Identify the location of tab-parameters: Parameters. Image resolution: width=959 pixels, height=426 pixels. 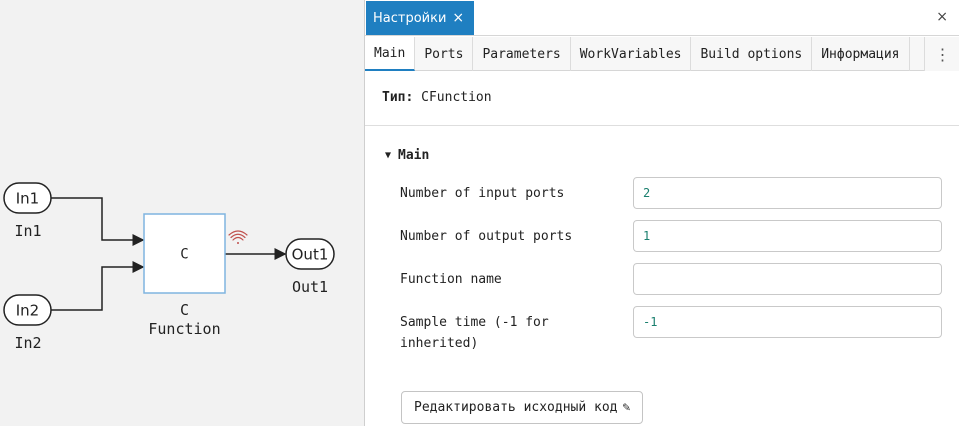
(522, 54).